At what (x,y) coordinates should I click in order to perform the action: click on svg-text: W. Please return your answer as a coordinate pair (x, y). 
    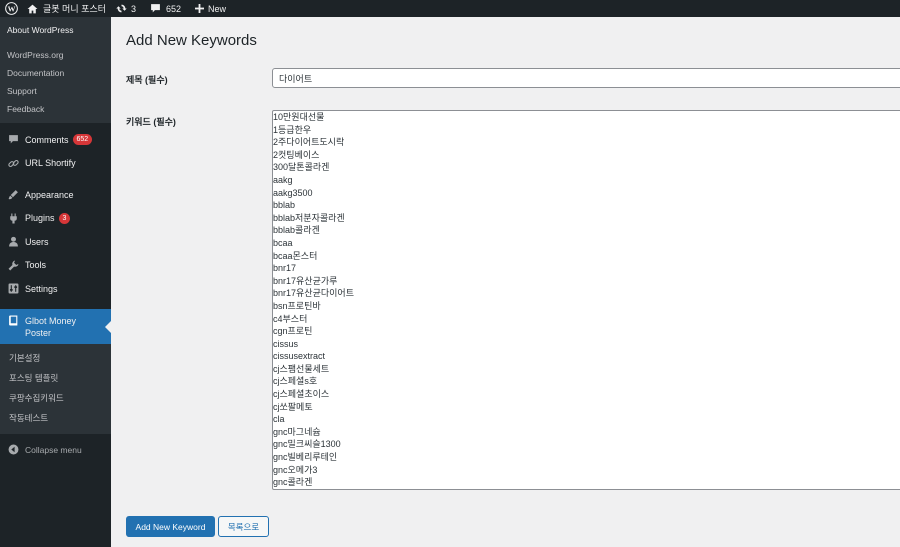
    Looking at the image, I should click on (11, 8).